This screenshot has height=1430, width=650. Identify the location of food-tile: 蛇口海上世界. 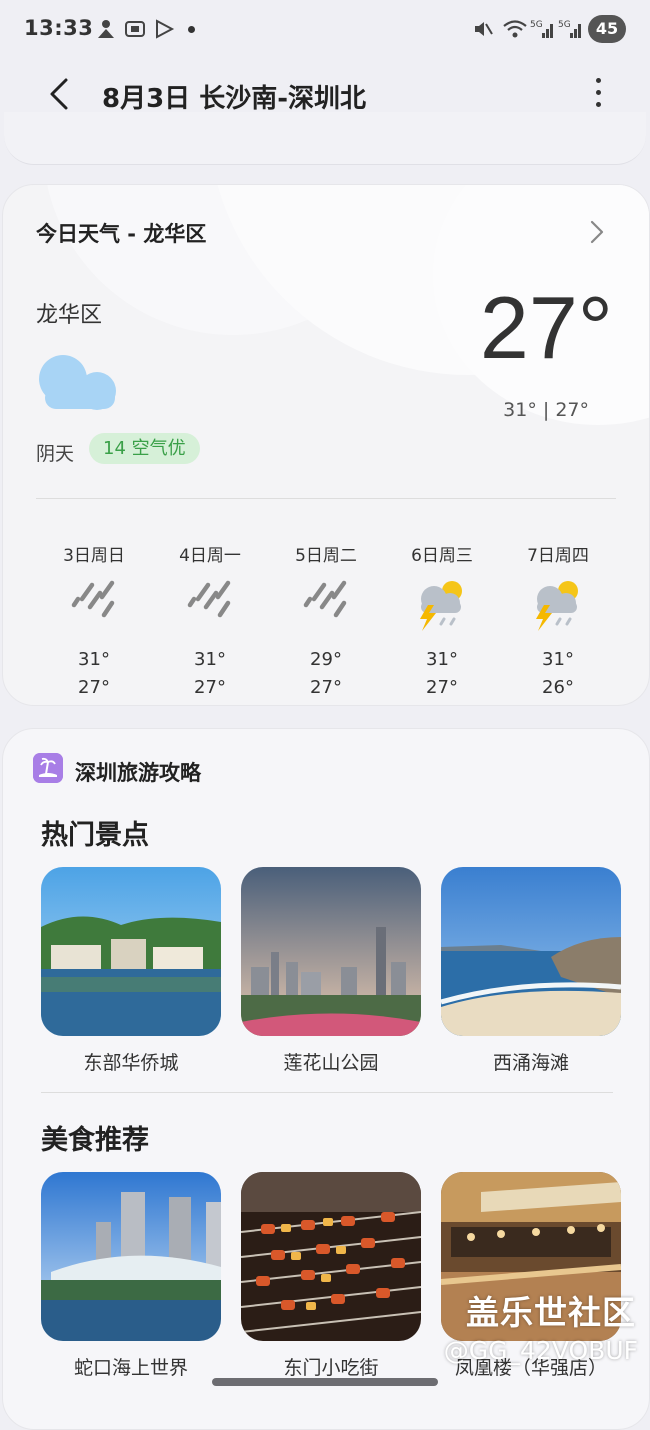
(131, 1276).